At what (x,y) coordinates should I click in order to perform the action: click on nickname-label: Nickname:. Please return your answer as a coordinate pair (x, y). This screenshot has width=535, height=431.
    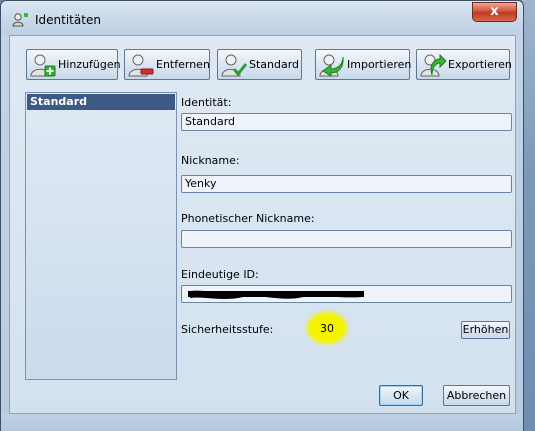
    Looking at the image, I should click on (210, 160).